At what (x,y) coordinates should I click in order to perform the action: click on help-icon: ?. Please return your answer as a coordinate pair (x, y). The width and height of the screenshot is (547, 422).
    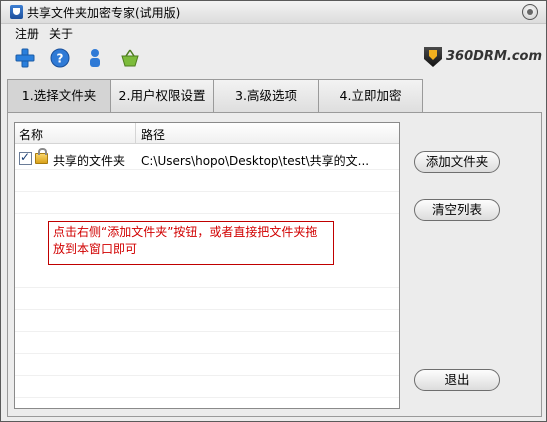
    Looking at the image, I should click on (60, 58).